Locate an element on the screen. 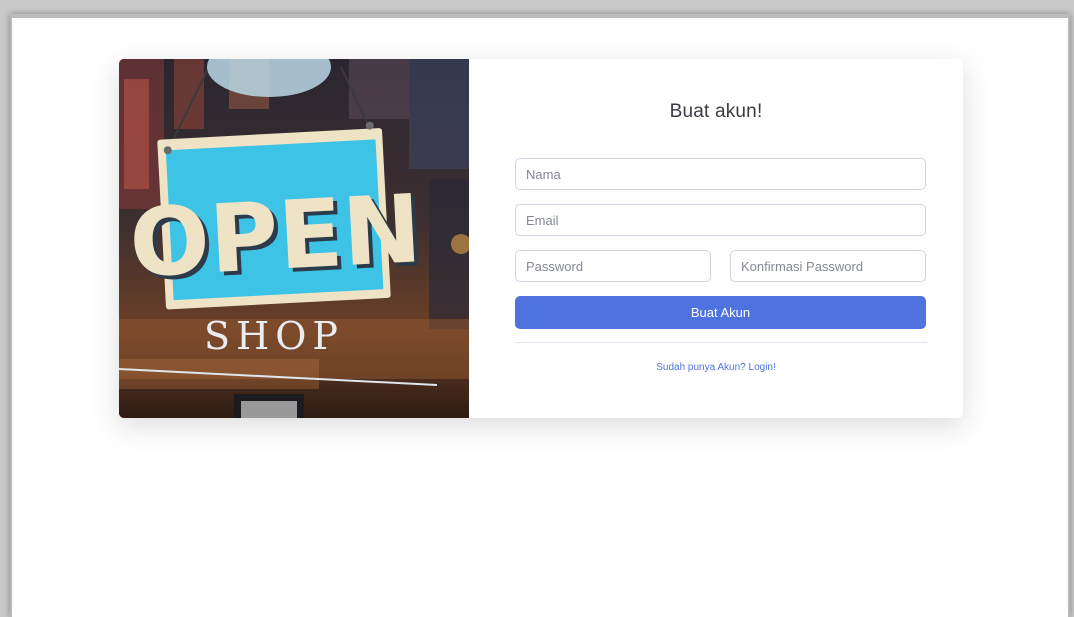 The image size is (1074, 617). confirm-password-input is located at coordinates (828, 266).